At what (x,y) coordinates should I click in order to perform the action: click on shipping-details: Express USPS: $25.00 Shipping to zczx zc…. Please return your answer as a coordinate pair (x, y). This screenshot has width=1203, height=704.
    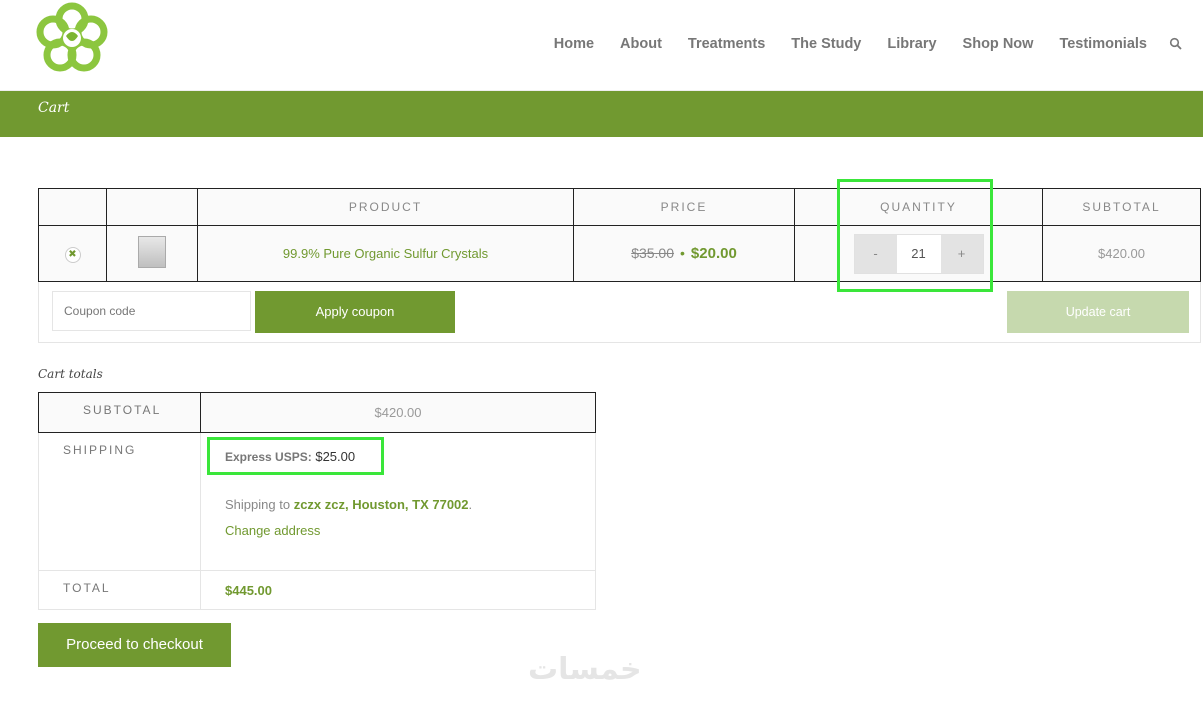
    Looking at the image, I should click on (398, 501).